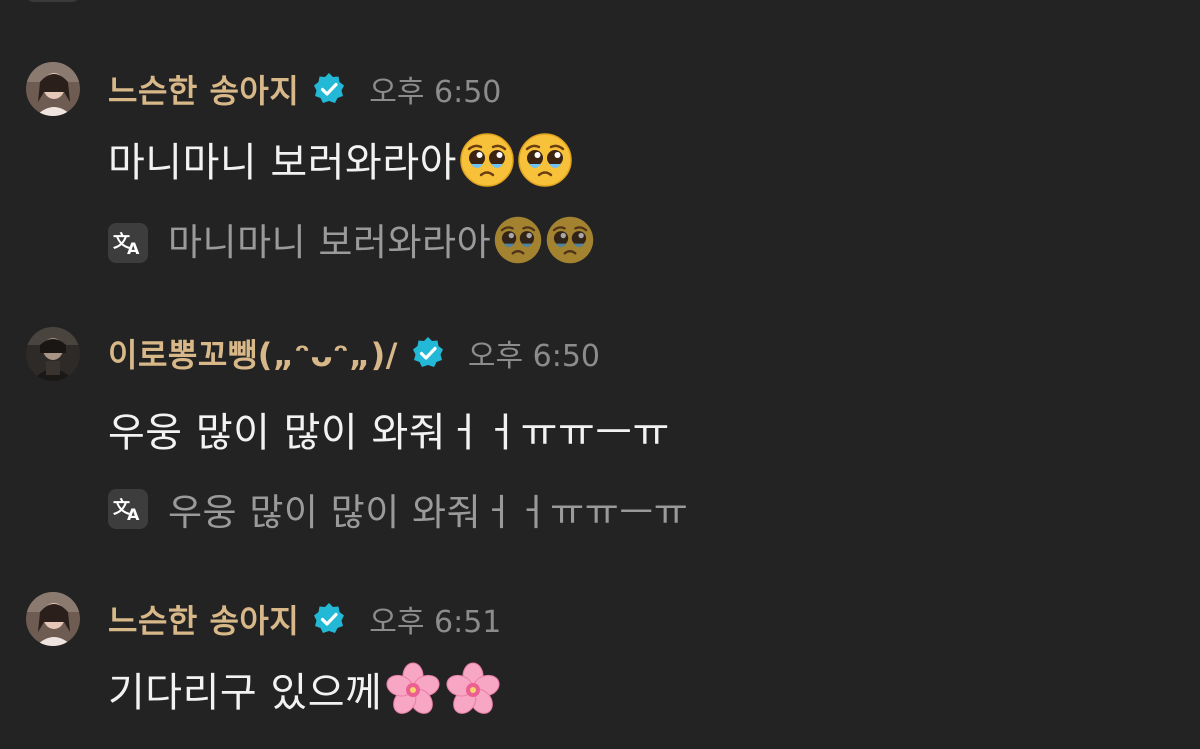 Image resolution: width=1200 pixels, height=749 pixels. I want to click on message-text-content: 마니마니 보러와라아, so click(282, 163).